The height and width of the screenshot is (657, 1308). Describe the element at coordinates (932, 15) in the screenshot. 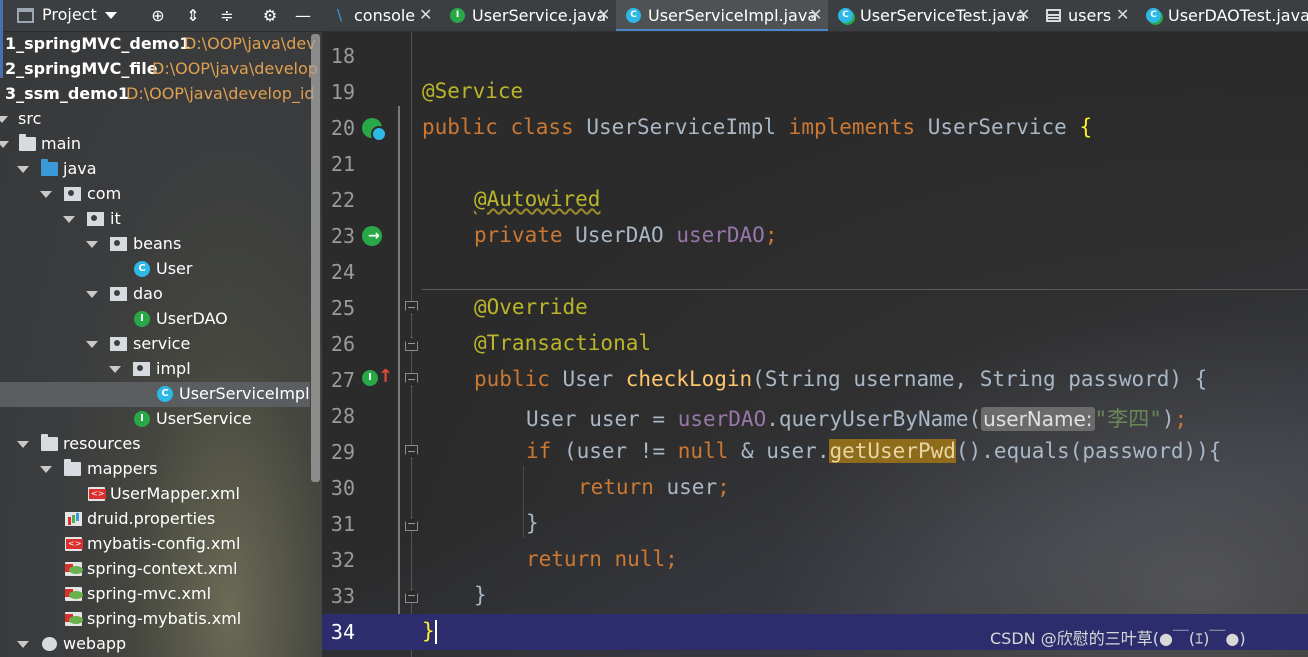

I see `tab-userservicetest: C UserServiceTest.java ✕` at that location.